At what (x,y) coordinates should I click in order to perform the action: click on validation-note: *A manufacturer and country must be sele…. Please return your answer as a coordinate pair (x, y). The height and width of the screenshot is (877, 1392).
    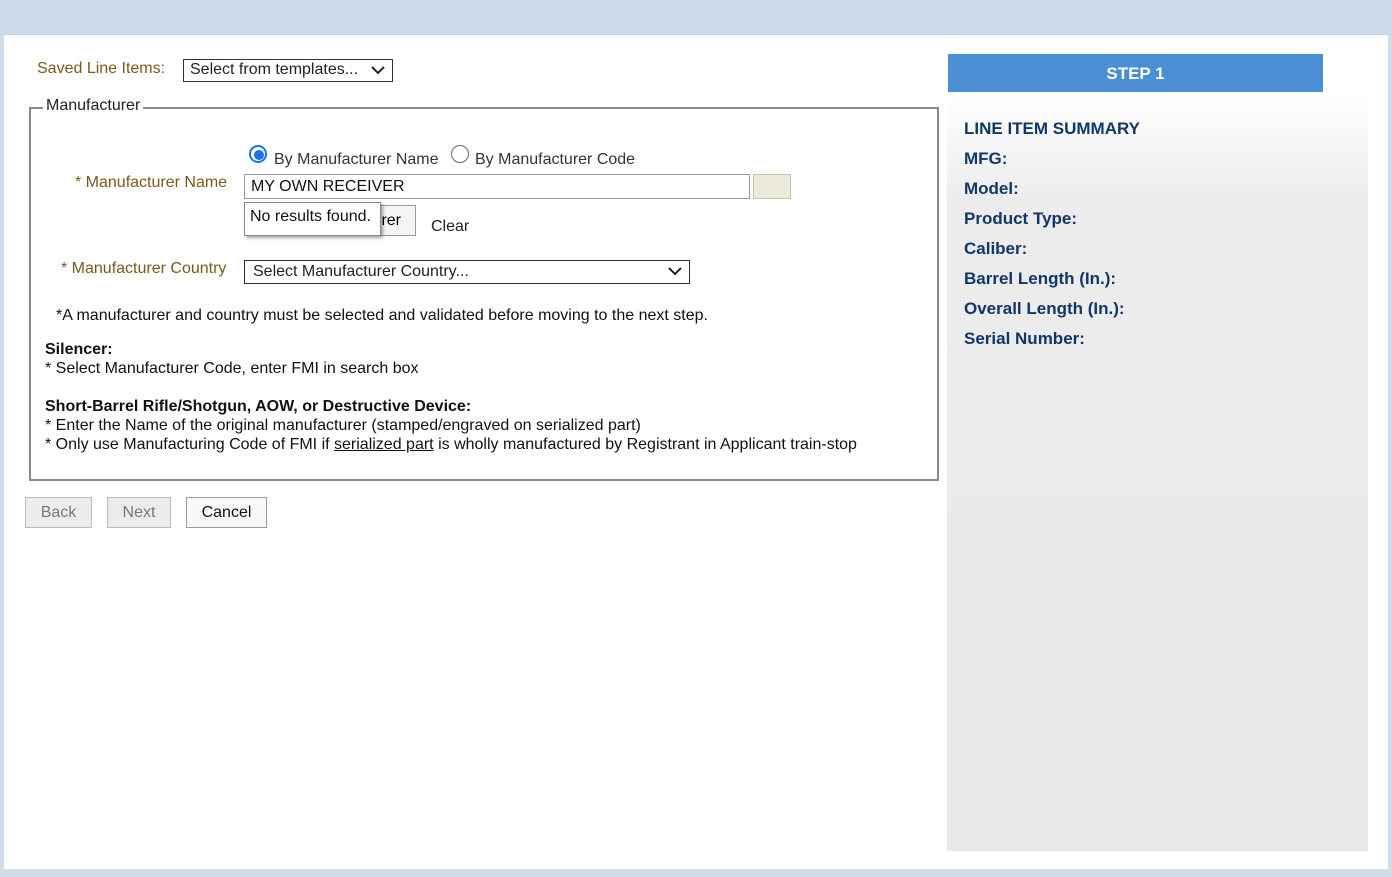
    Looking at the image, I should click on (382, 315).